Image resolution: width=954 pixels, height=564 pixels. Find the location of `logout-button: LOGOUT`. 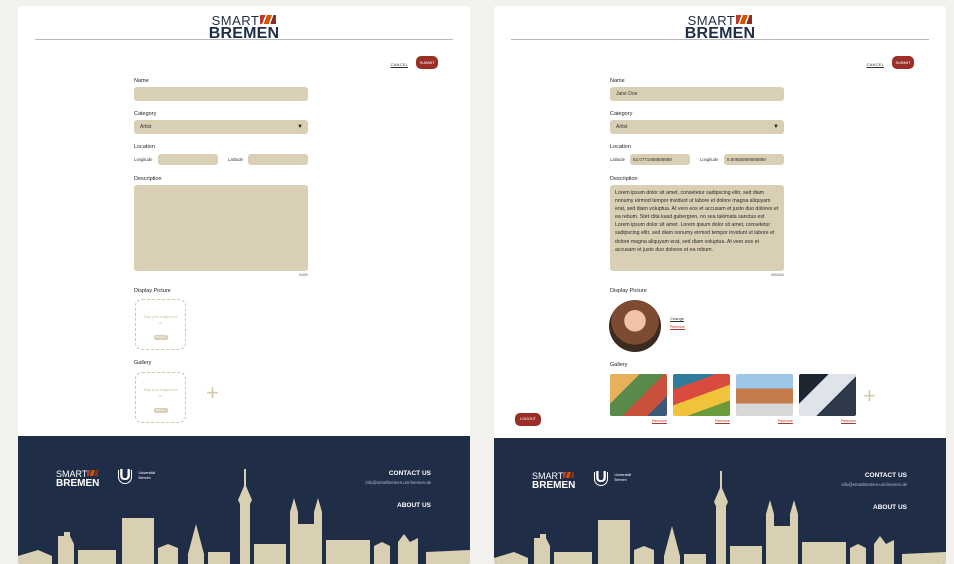

logout-button: LOGOUT is located at coordinates (528, 419).